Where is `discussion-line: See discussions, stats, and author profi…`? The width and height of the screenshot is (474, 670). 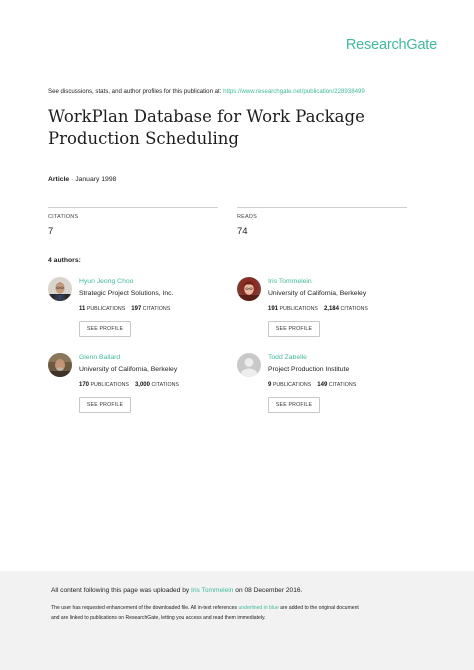 discussion-line: See discussions, stats, and author profi… is located at coordinates (206, 91).